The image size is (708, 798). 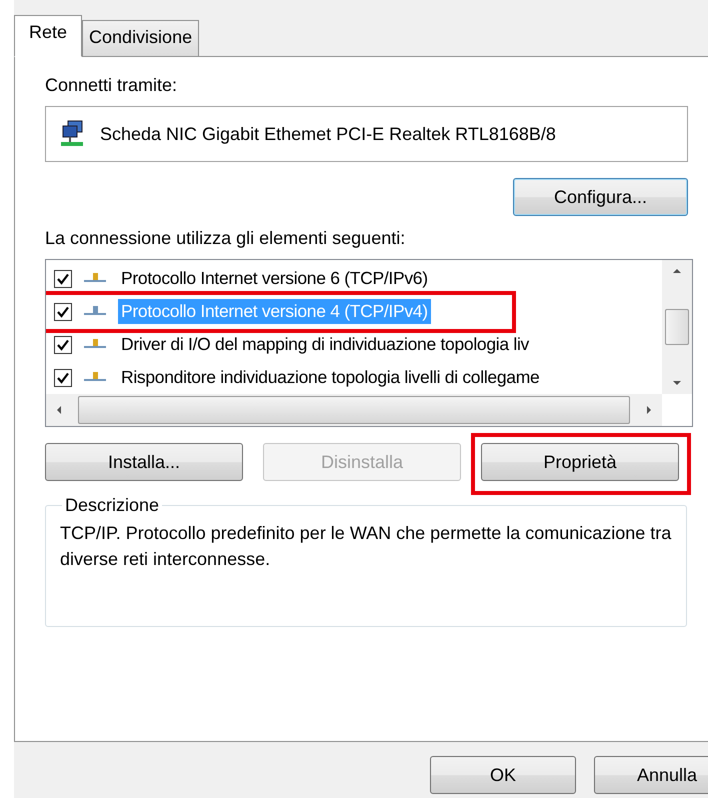 What do you see at coordinates (328, 134) in the screenshot?
I see `adapter-name: Scheda NIC Gigabit Ethemet PCI-E Realtek RTL8168B/8` at bounding box center [328, 134].